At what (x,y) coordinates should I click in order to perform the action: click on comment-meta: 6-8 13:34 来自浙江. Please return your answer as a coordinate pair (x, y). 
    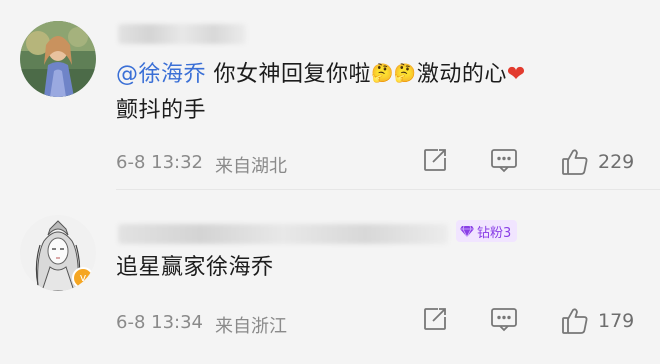
    Looking at the image, I should click on (201, 325).